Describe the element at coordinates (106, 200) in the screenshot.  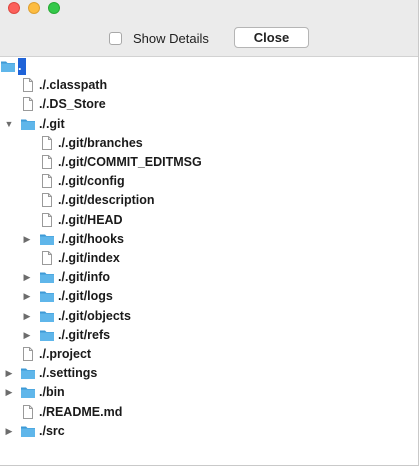
I see `tree-item-label: ./.git/description` at that location.